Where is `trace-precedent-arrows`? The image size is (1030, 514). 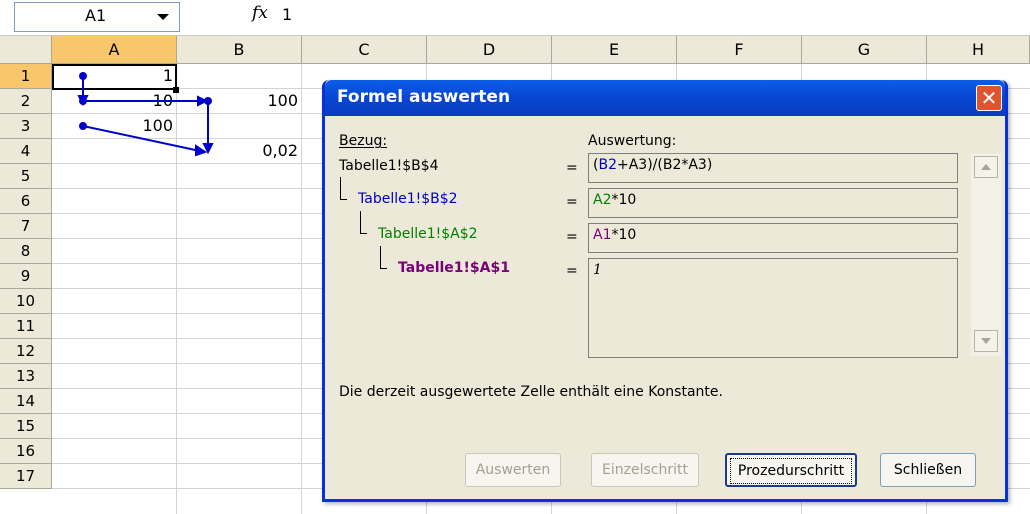 trace-precedent-arrows is located at coordinates (145, 114).